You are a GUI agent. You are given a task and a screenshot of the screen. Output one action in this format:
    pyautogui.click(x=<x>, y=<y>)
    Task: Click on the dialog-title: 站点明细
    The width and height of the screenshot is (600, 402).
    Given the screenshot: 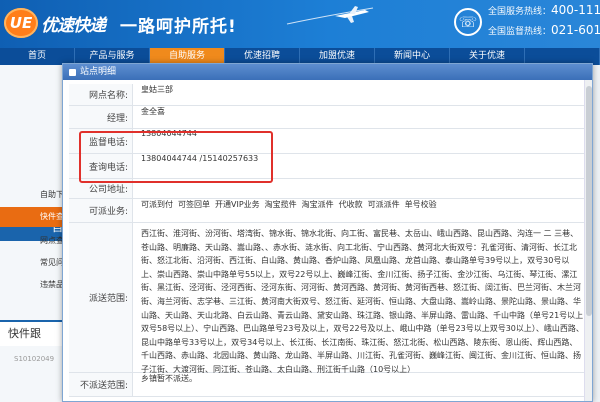 What is the action you would take?
    pyautogui.click(x=98, y=72)
    